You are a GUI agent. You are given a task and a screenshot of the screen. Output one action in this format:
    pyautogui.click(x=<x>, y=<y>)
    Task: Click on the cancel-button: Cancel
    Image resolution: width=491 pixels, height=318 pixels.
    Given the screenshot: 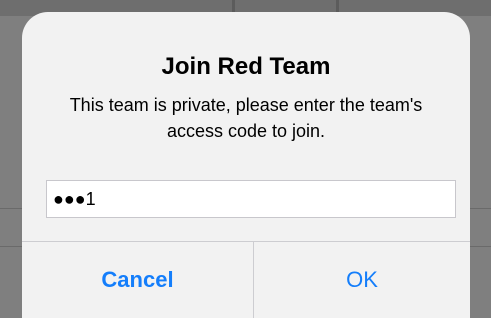 What is the action you would take?
    pyautogui.click(x=137, y=280)
    